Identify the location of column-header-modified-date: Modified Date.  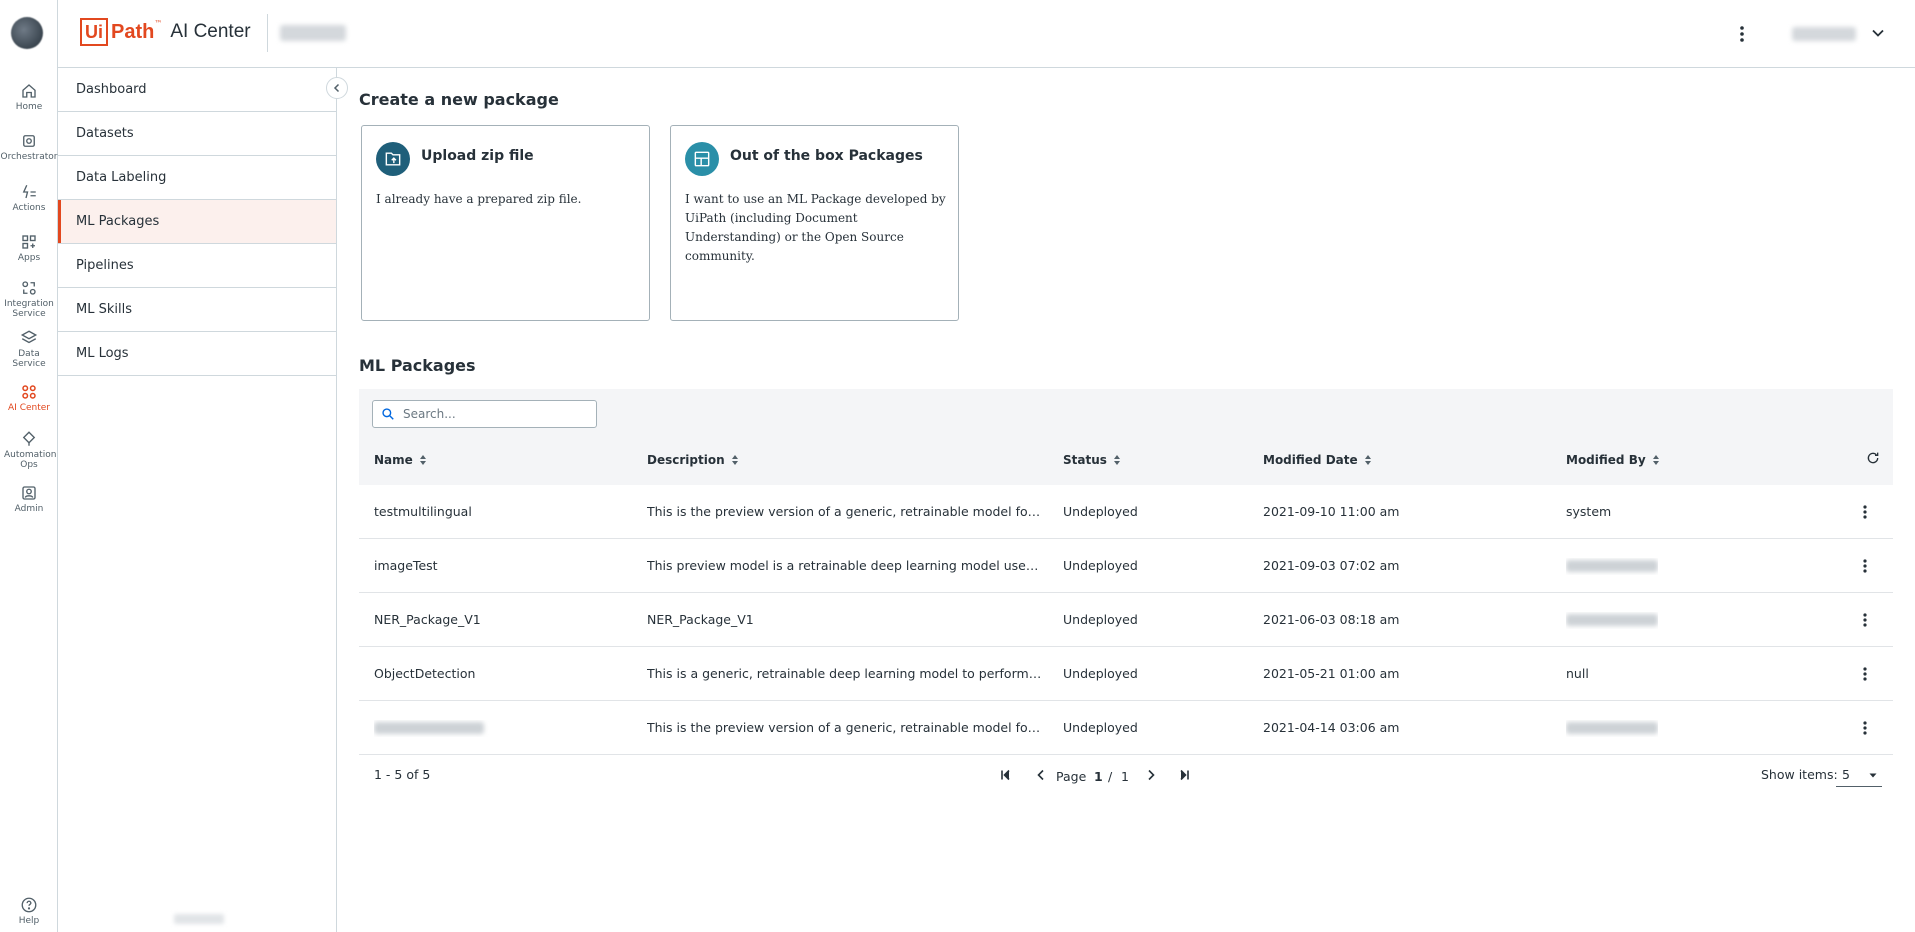
(1317, 460).